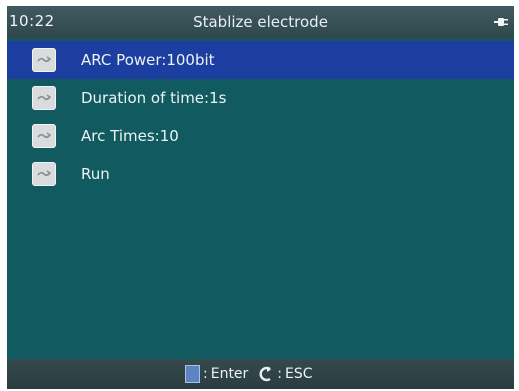 The height and width of the screenshot is (391, 519). I want to click on menu-item-label: Duration of time:1s, so click(154, 98).